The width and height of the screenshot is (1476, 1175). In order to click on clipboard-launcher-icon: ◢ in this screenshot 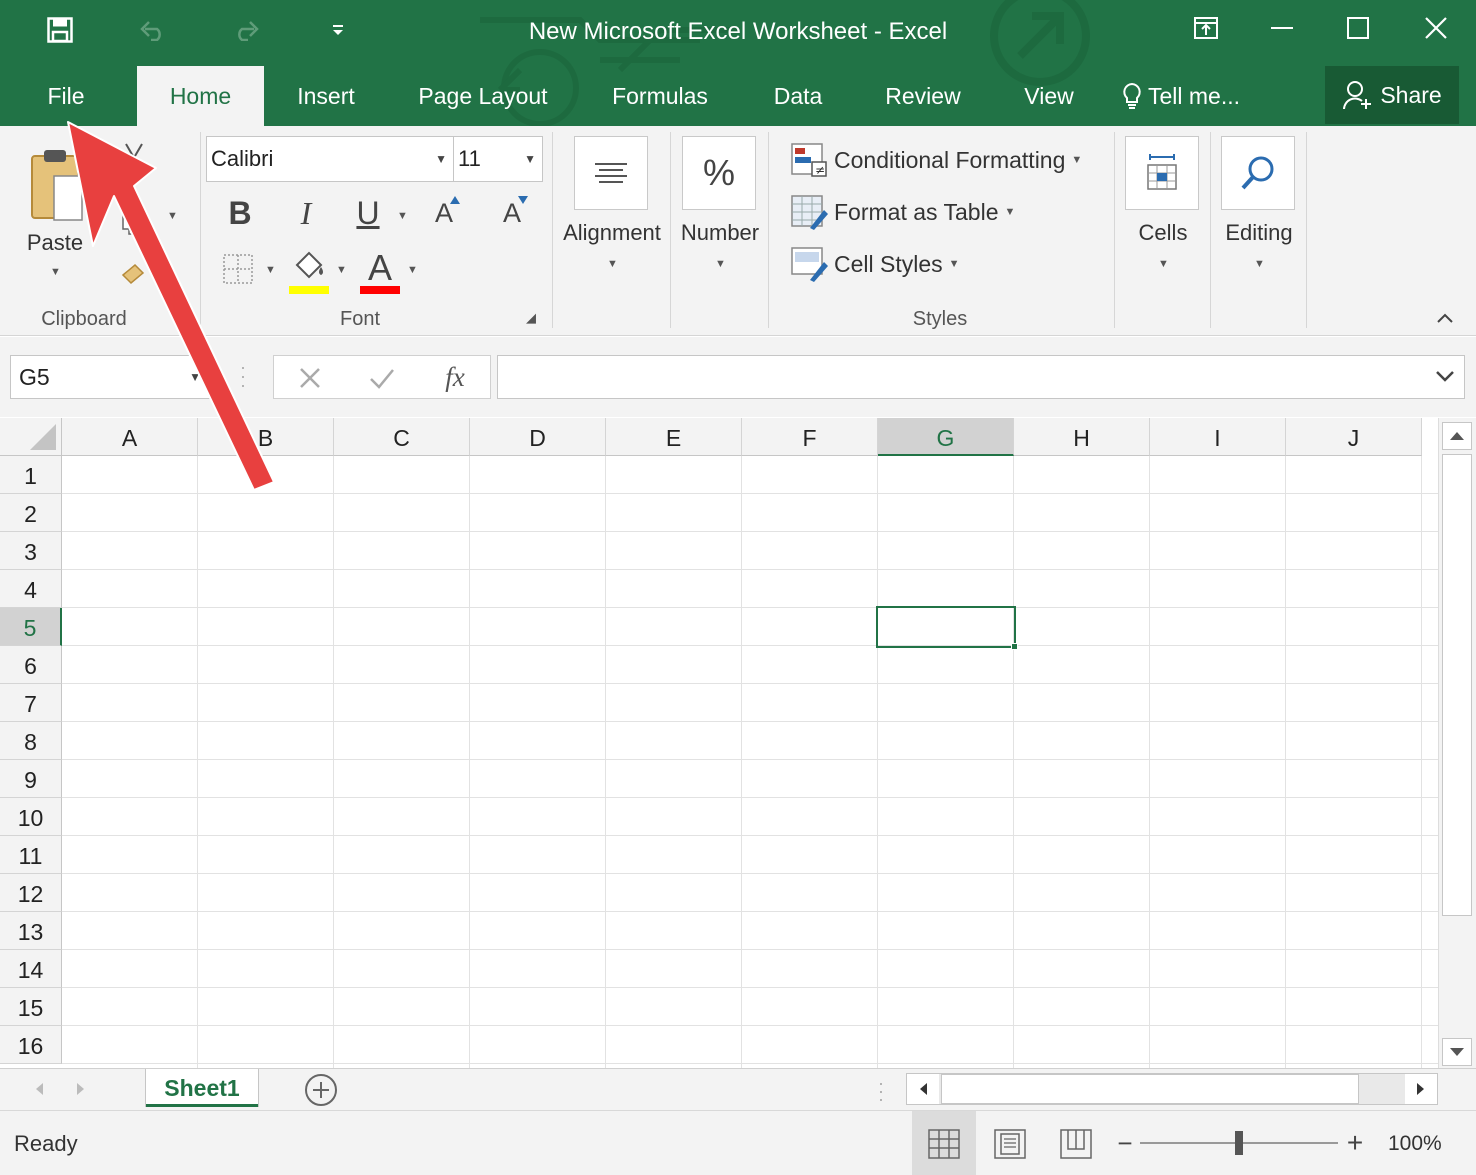, I will do `click(183, 318)`.